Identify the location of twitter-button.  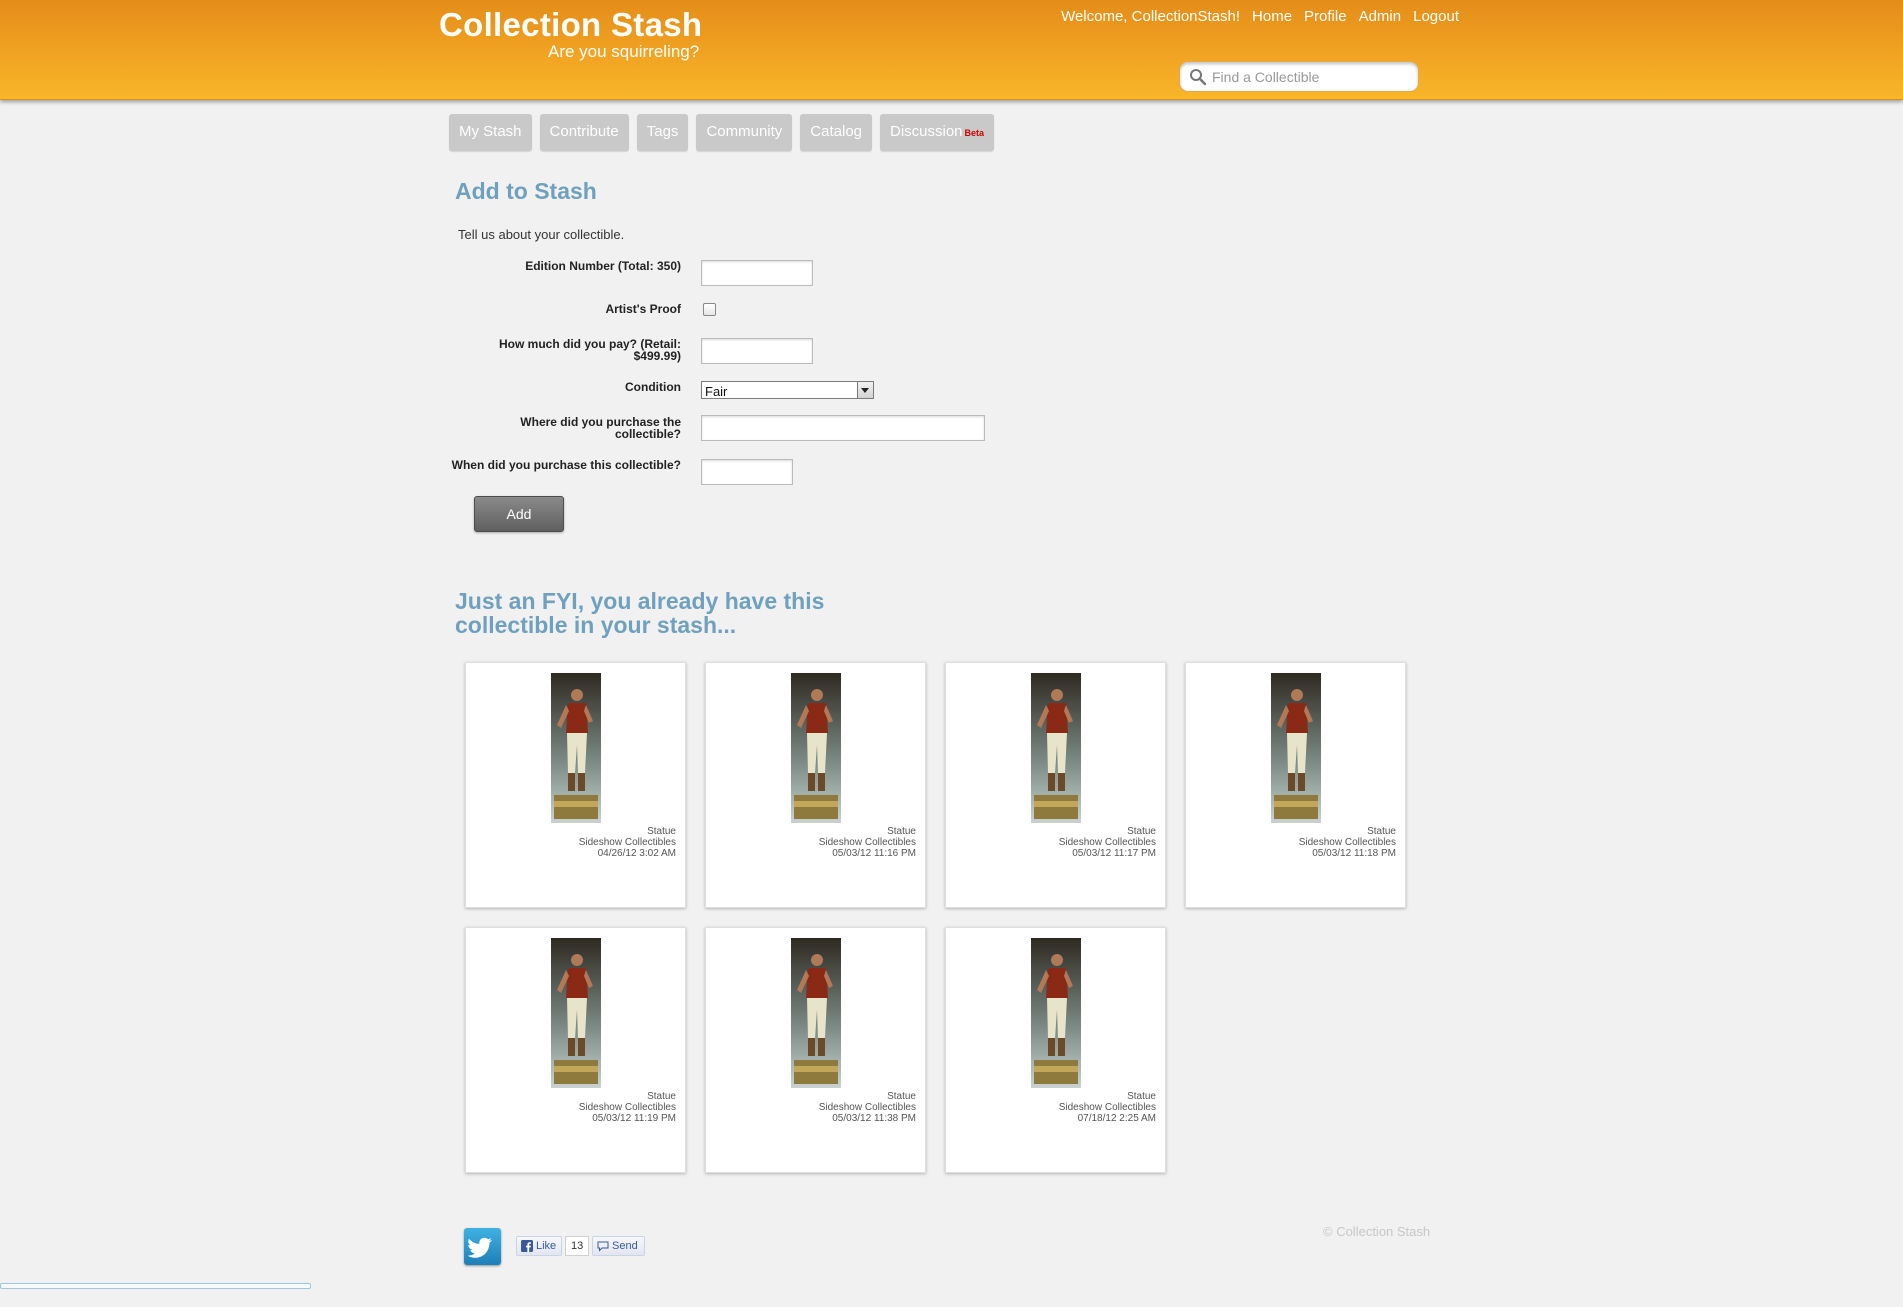
(482, 1246).